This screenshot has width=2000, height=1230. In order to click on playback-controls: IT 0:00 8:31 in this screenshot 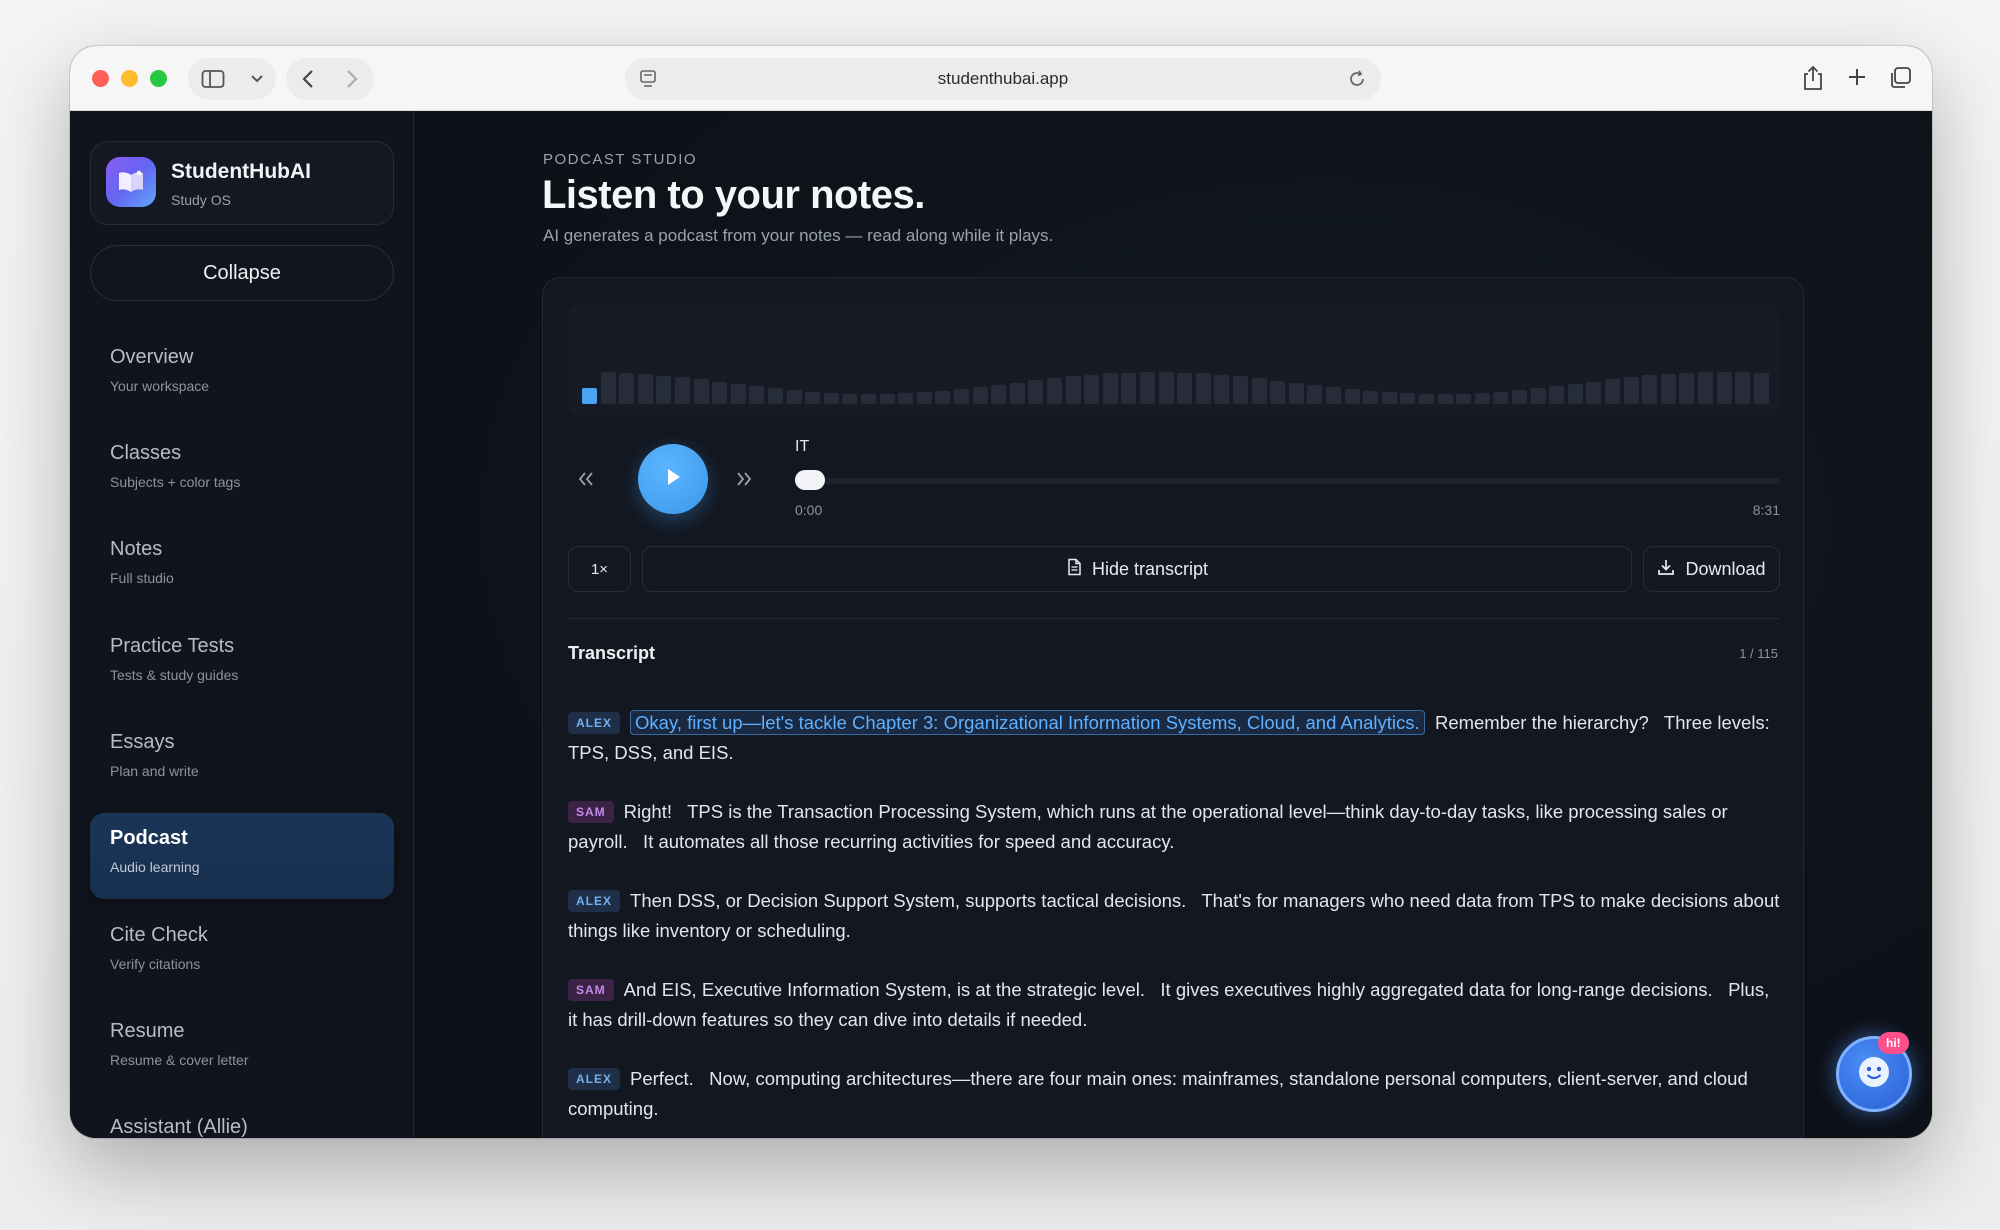, I will do `click(1174, 483)`.